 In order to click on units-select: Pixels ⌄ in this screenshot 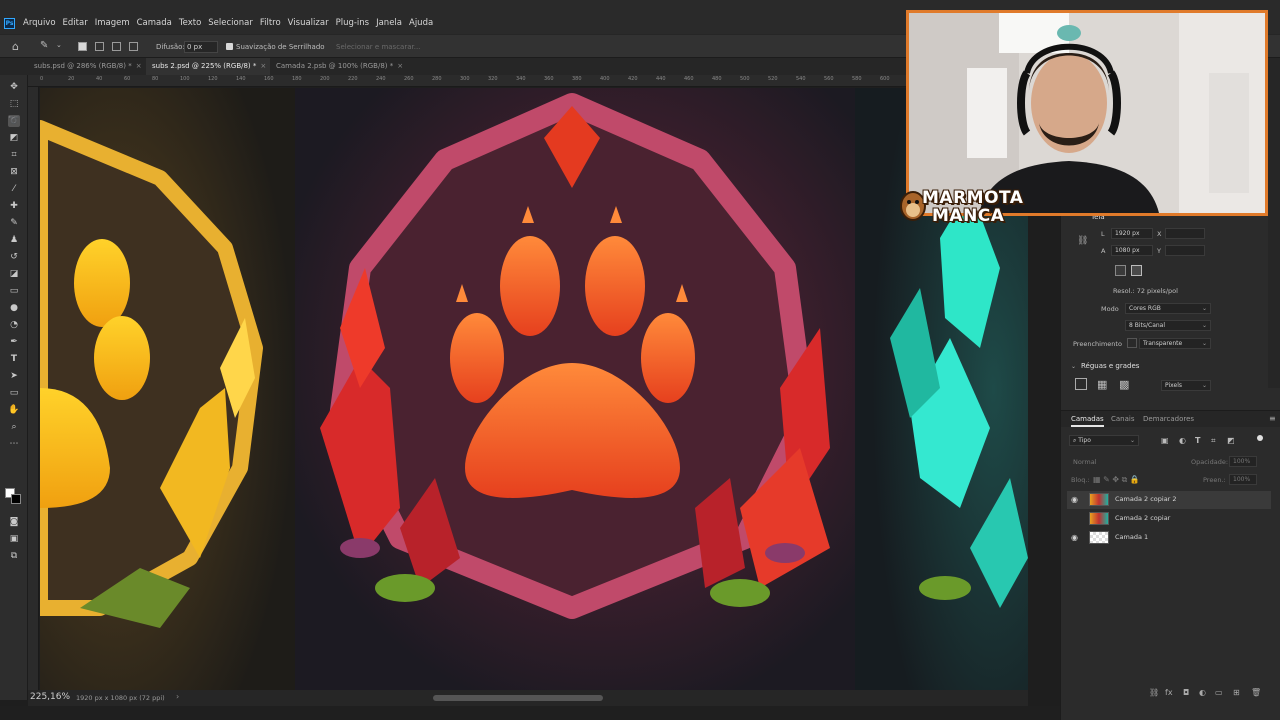, I will do `click(1186, 385)`.